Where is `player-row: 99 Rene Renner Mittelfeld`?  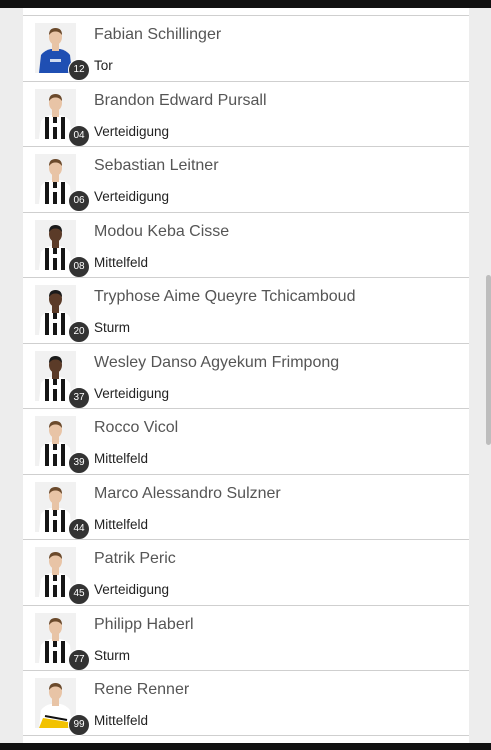 player-row: 99 Rene Renner Mittelfeld is located at coordinates (246, 703).